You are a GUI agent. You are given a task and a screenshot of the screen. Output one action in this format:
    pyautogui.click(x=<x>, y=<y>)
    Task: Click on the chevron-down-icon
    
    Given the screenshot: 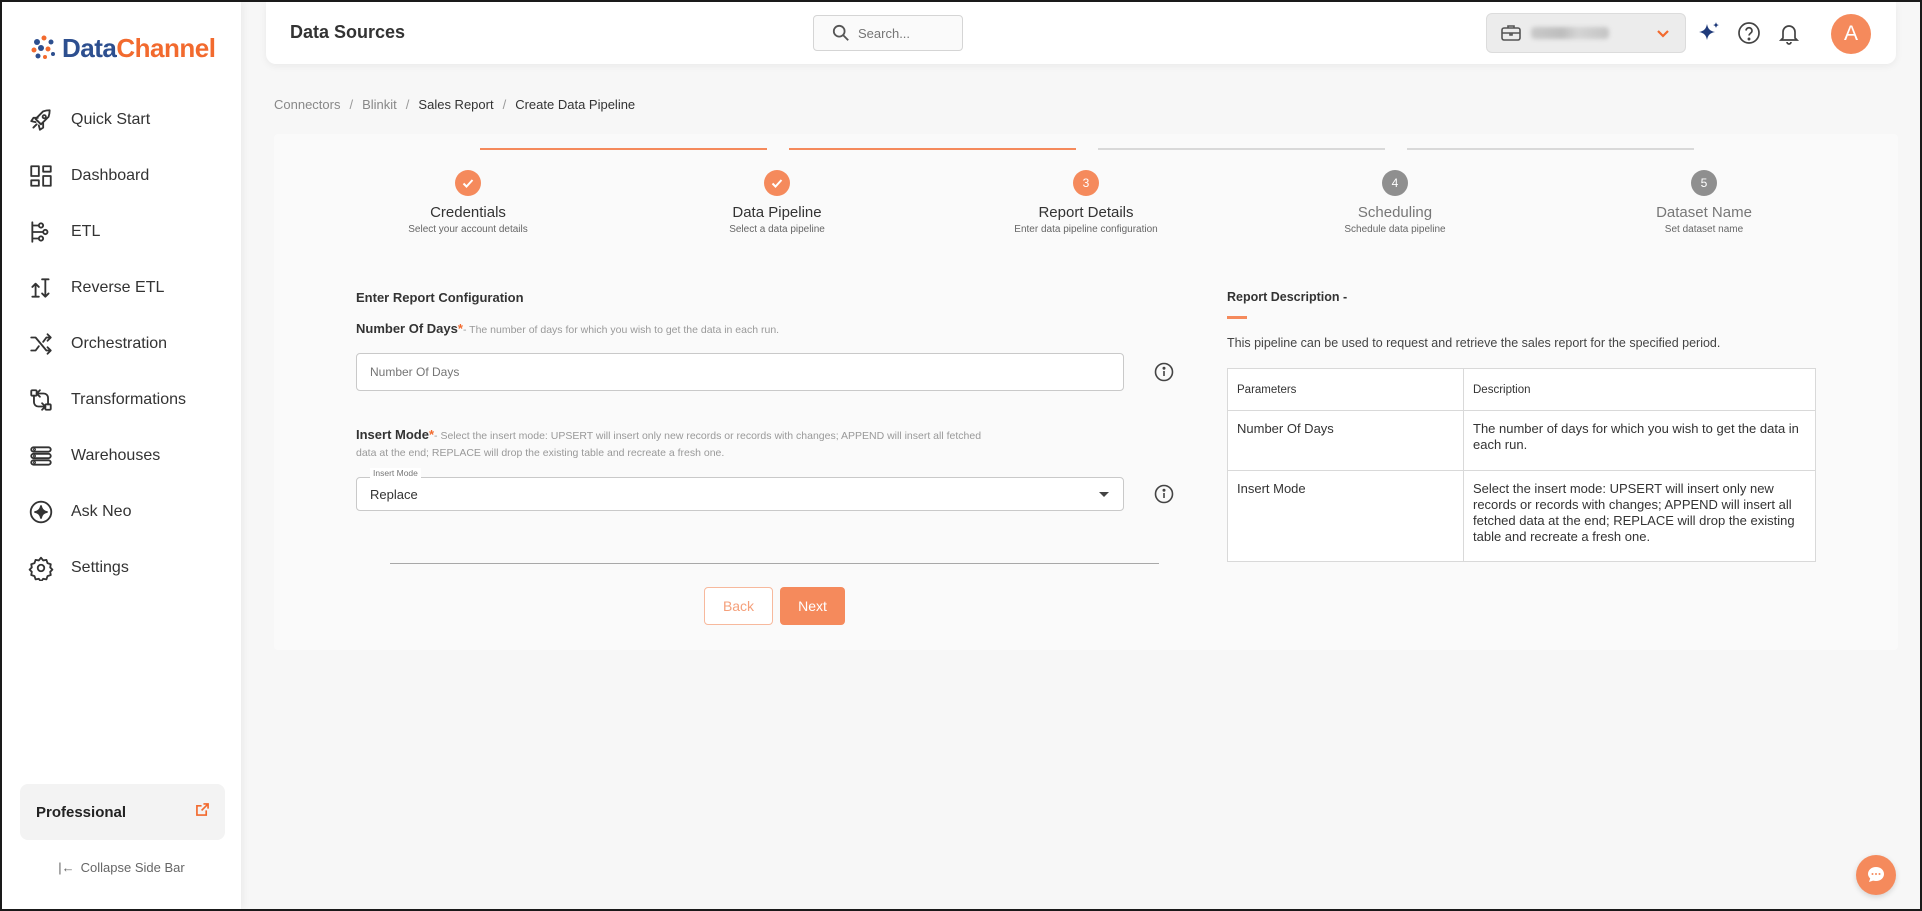 What is the action you would take?
    pyautogui.click(x=1663, y=34)
    